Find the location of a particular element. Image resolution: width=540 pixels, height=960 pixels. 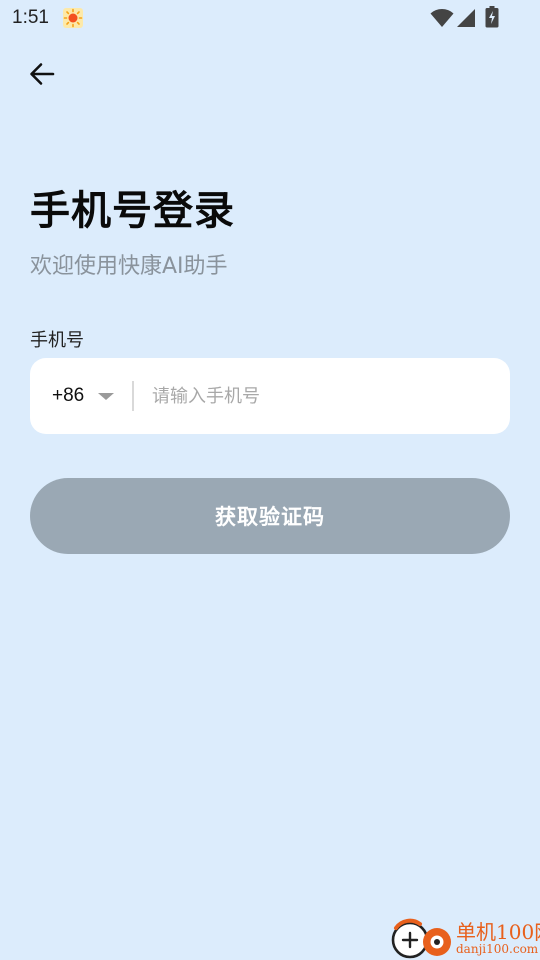

phone-field-label: 手机号 is located at coordinates (57, 340).